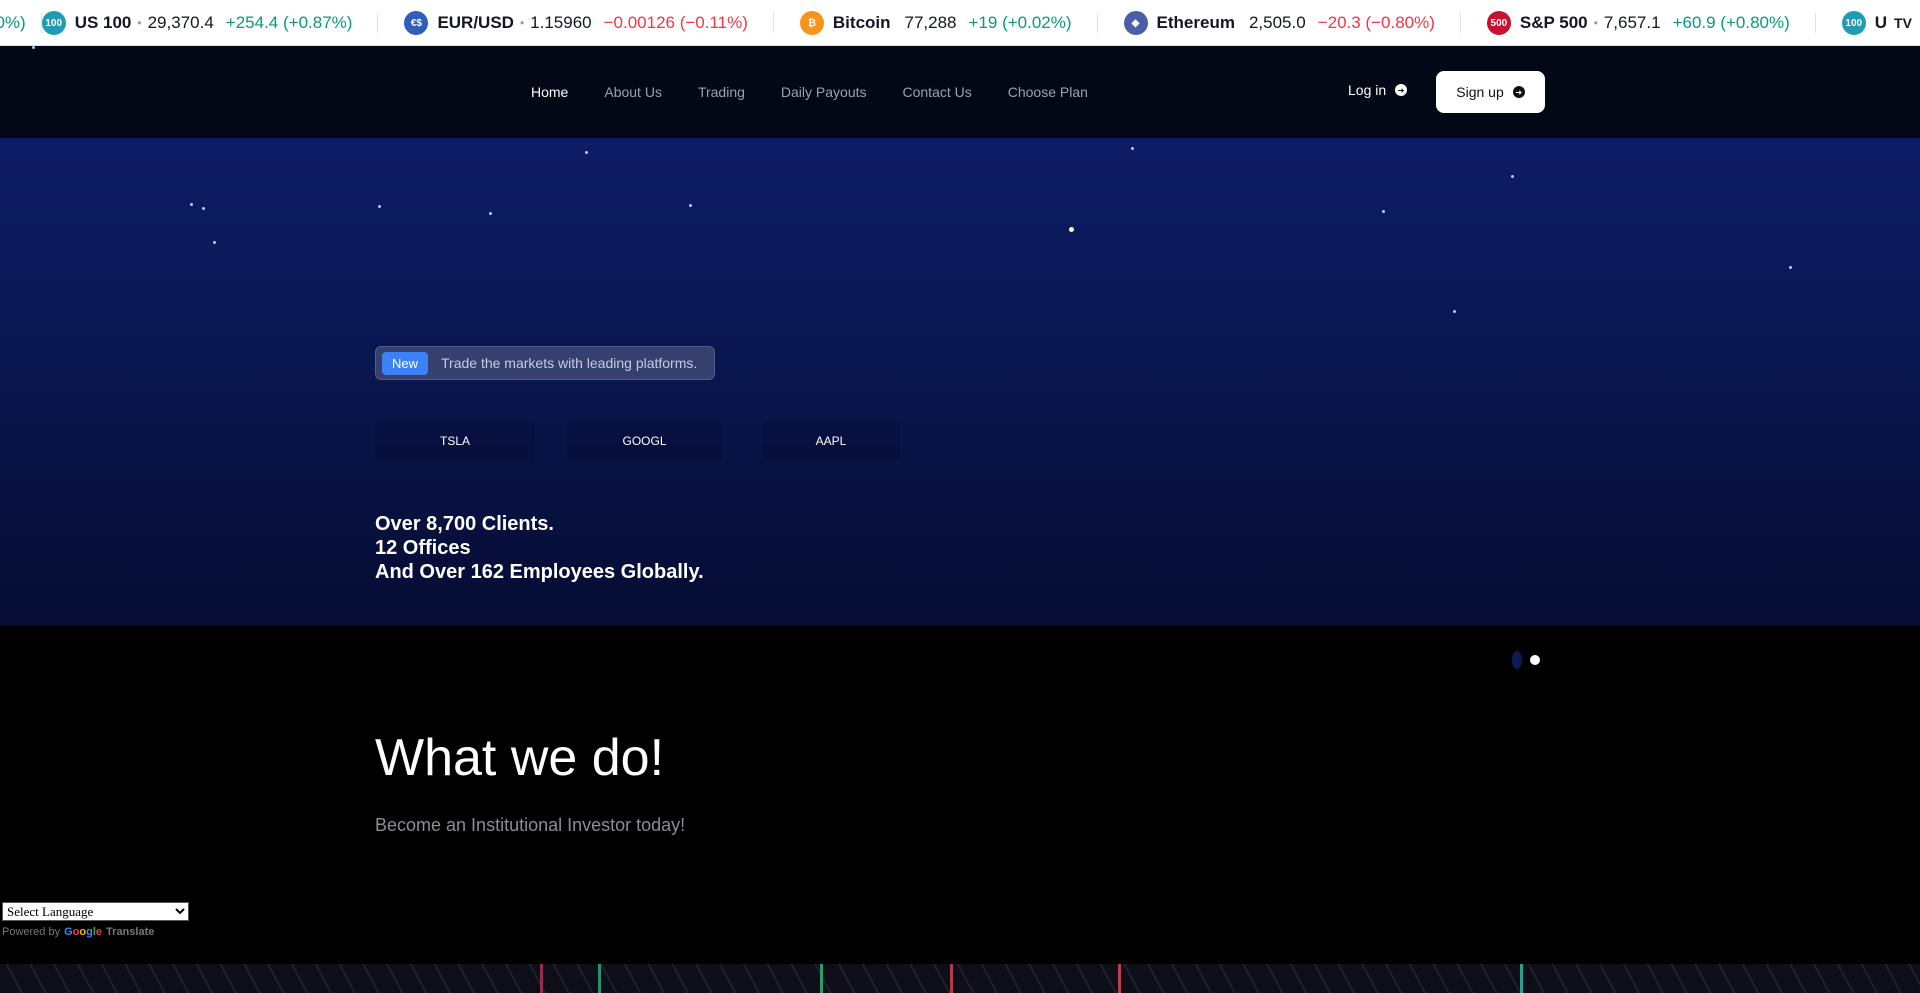 The height and width of the screenshot is (993, 1920). Describe the element at coordinates (416, 23) in the screenshot. I see `symbol-logo-icon: €$` at that location.